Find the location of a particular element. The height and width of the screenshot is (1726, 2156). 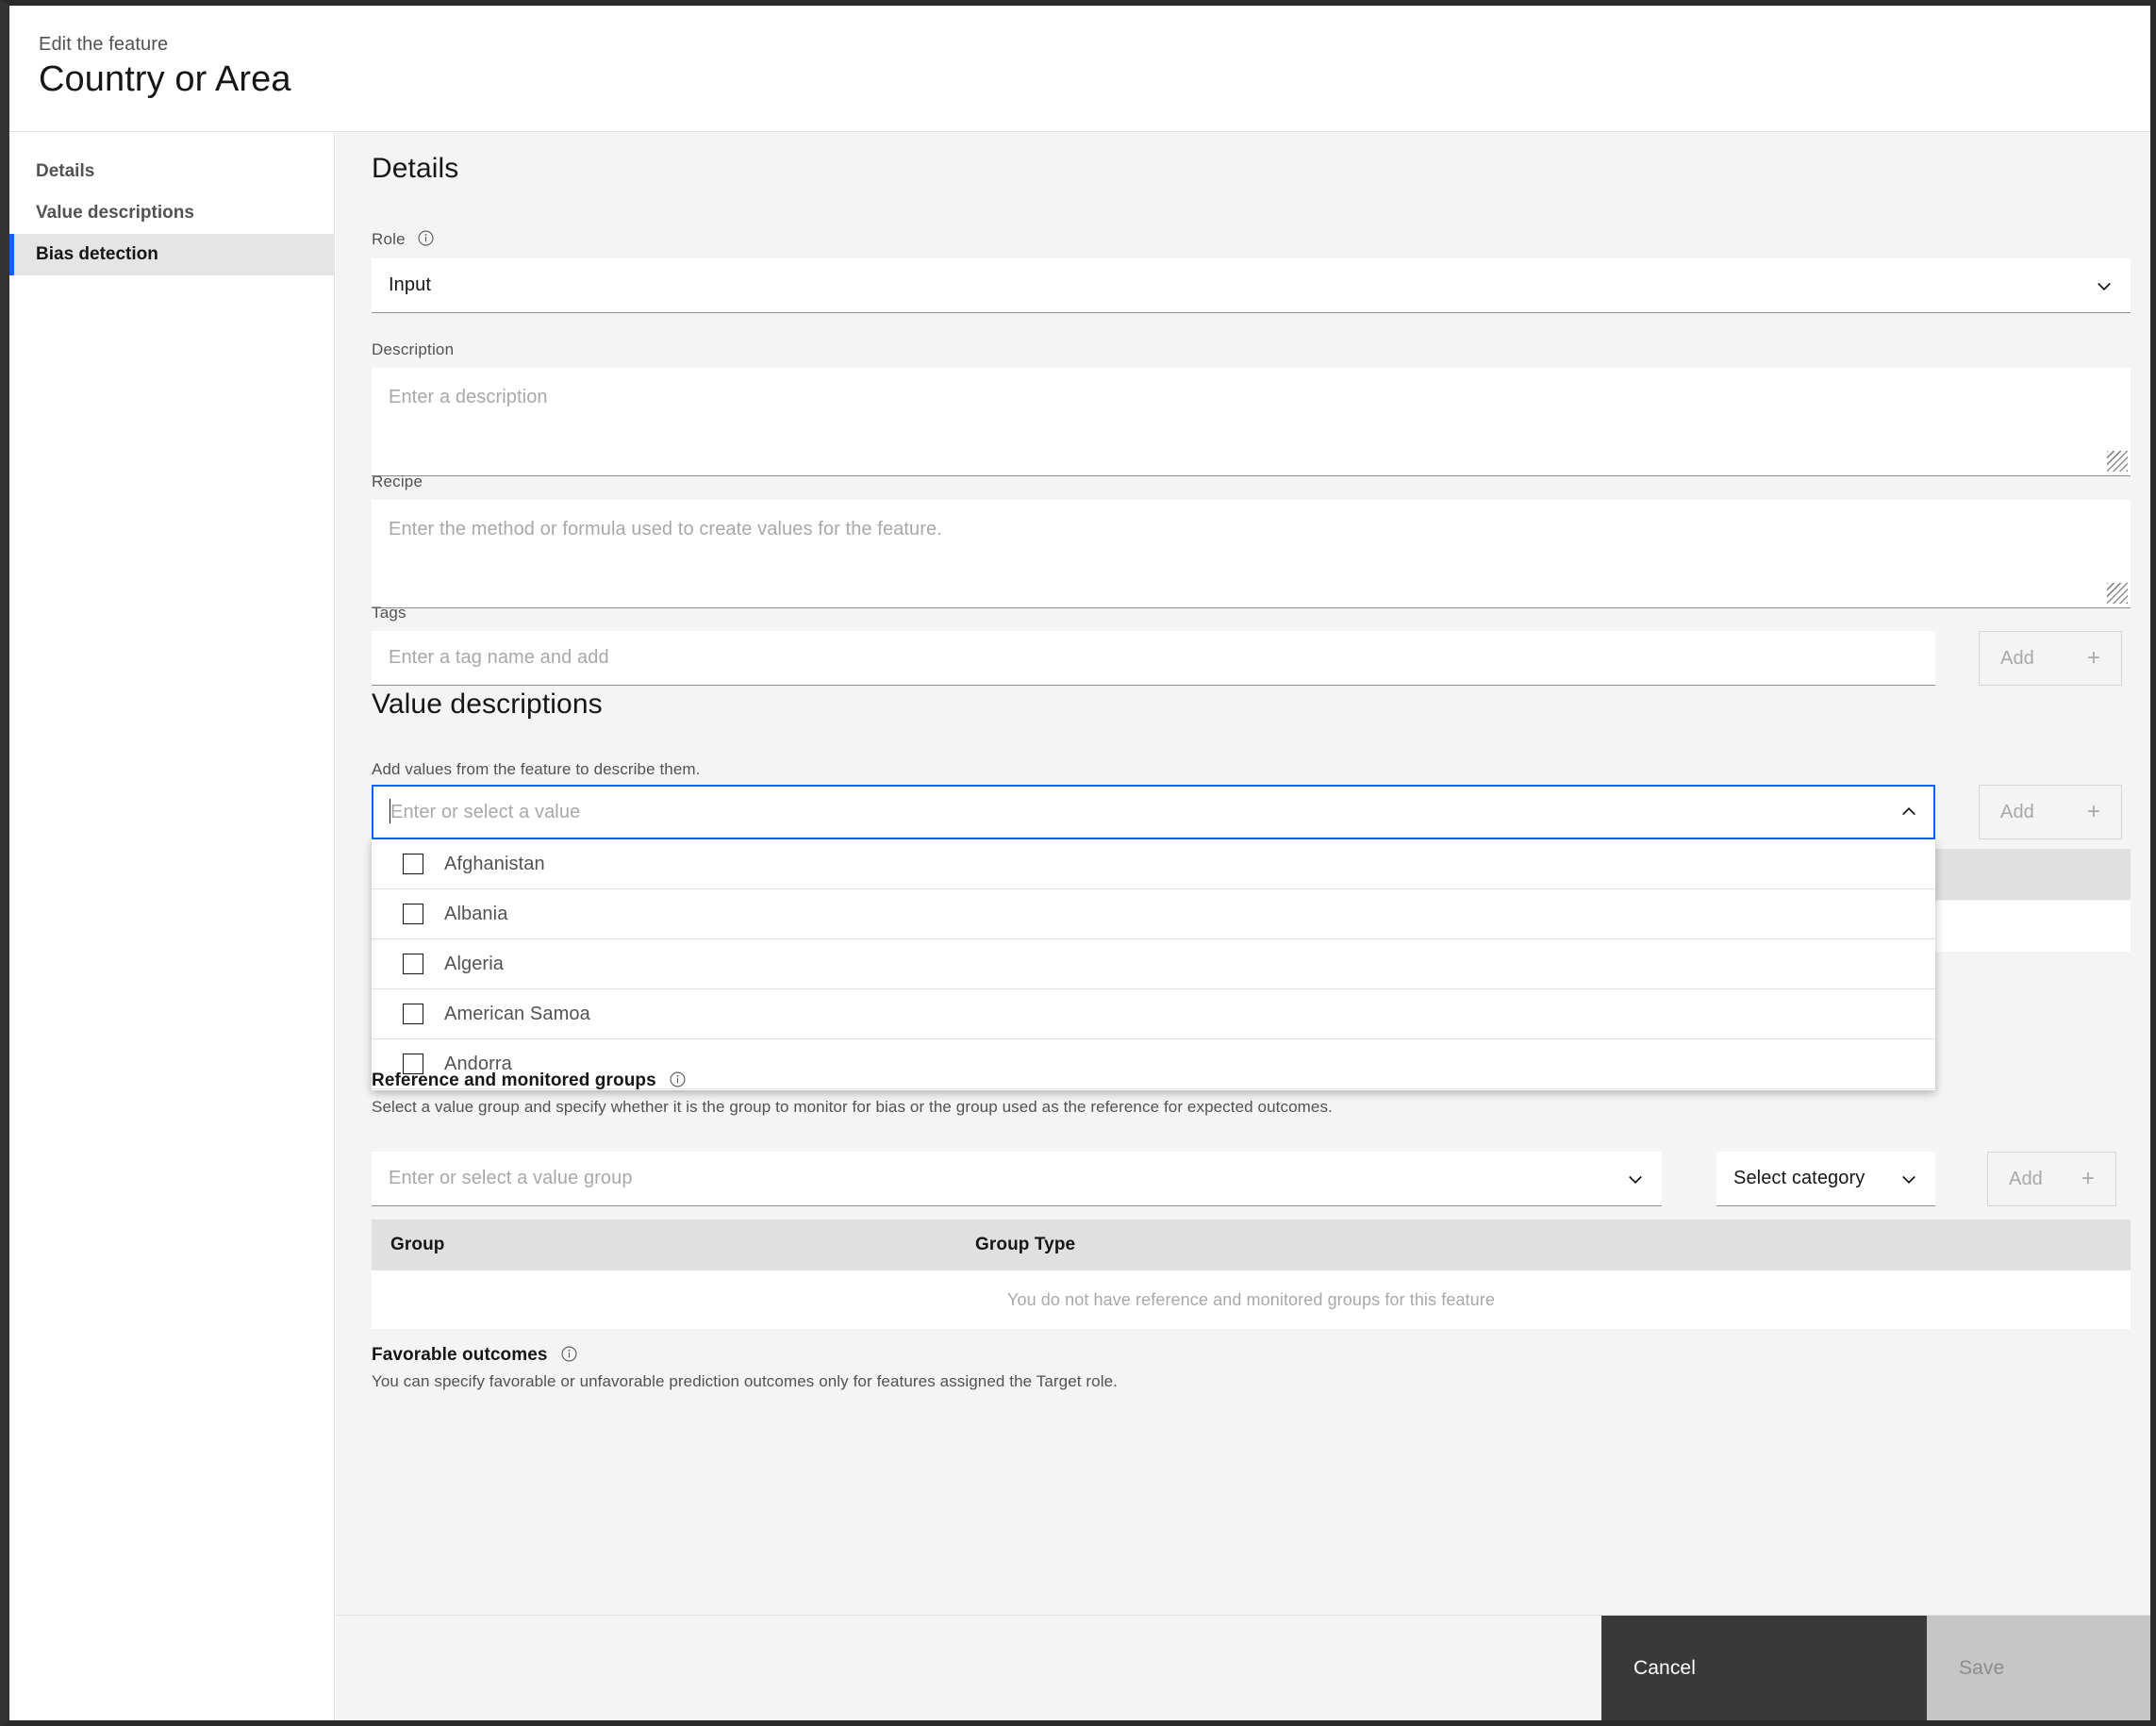

category-select: Select category is located at coordinates (1826, 1179).